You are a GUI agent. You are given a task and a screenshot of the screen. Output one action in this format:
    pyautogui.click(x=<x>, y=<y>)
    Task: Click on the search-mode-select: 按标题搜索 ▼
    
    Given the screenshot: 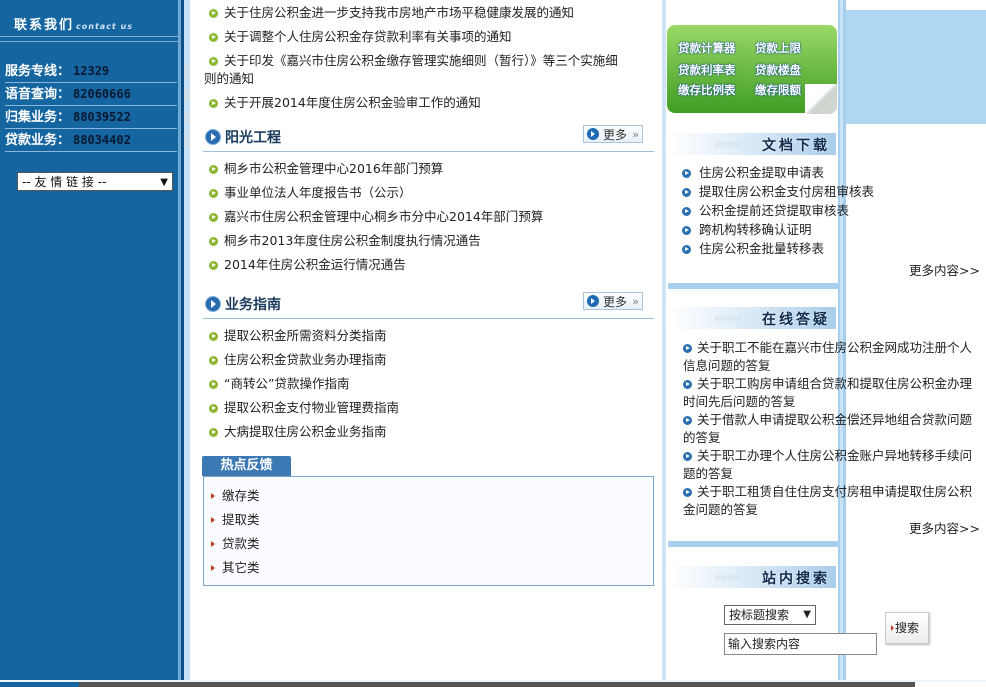 What is the action you would take?
    pyautogui.click(x=770, y=615)
    